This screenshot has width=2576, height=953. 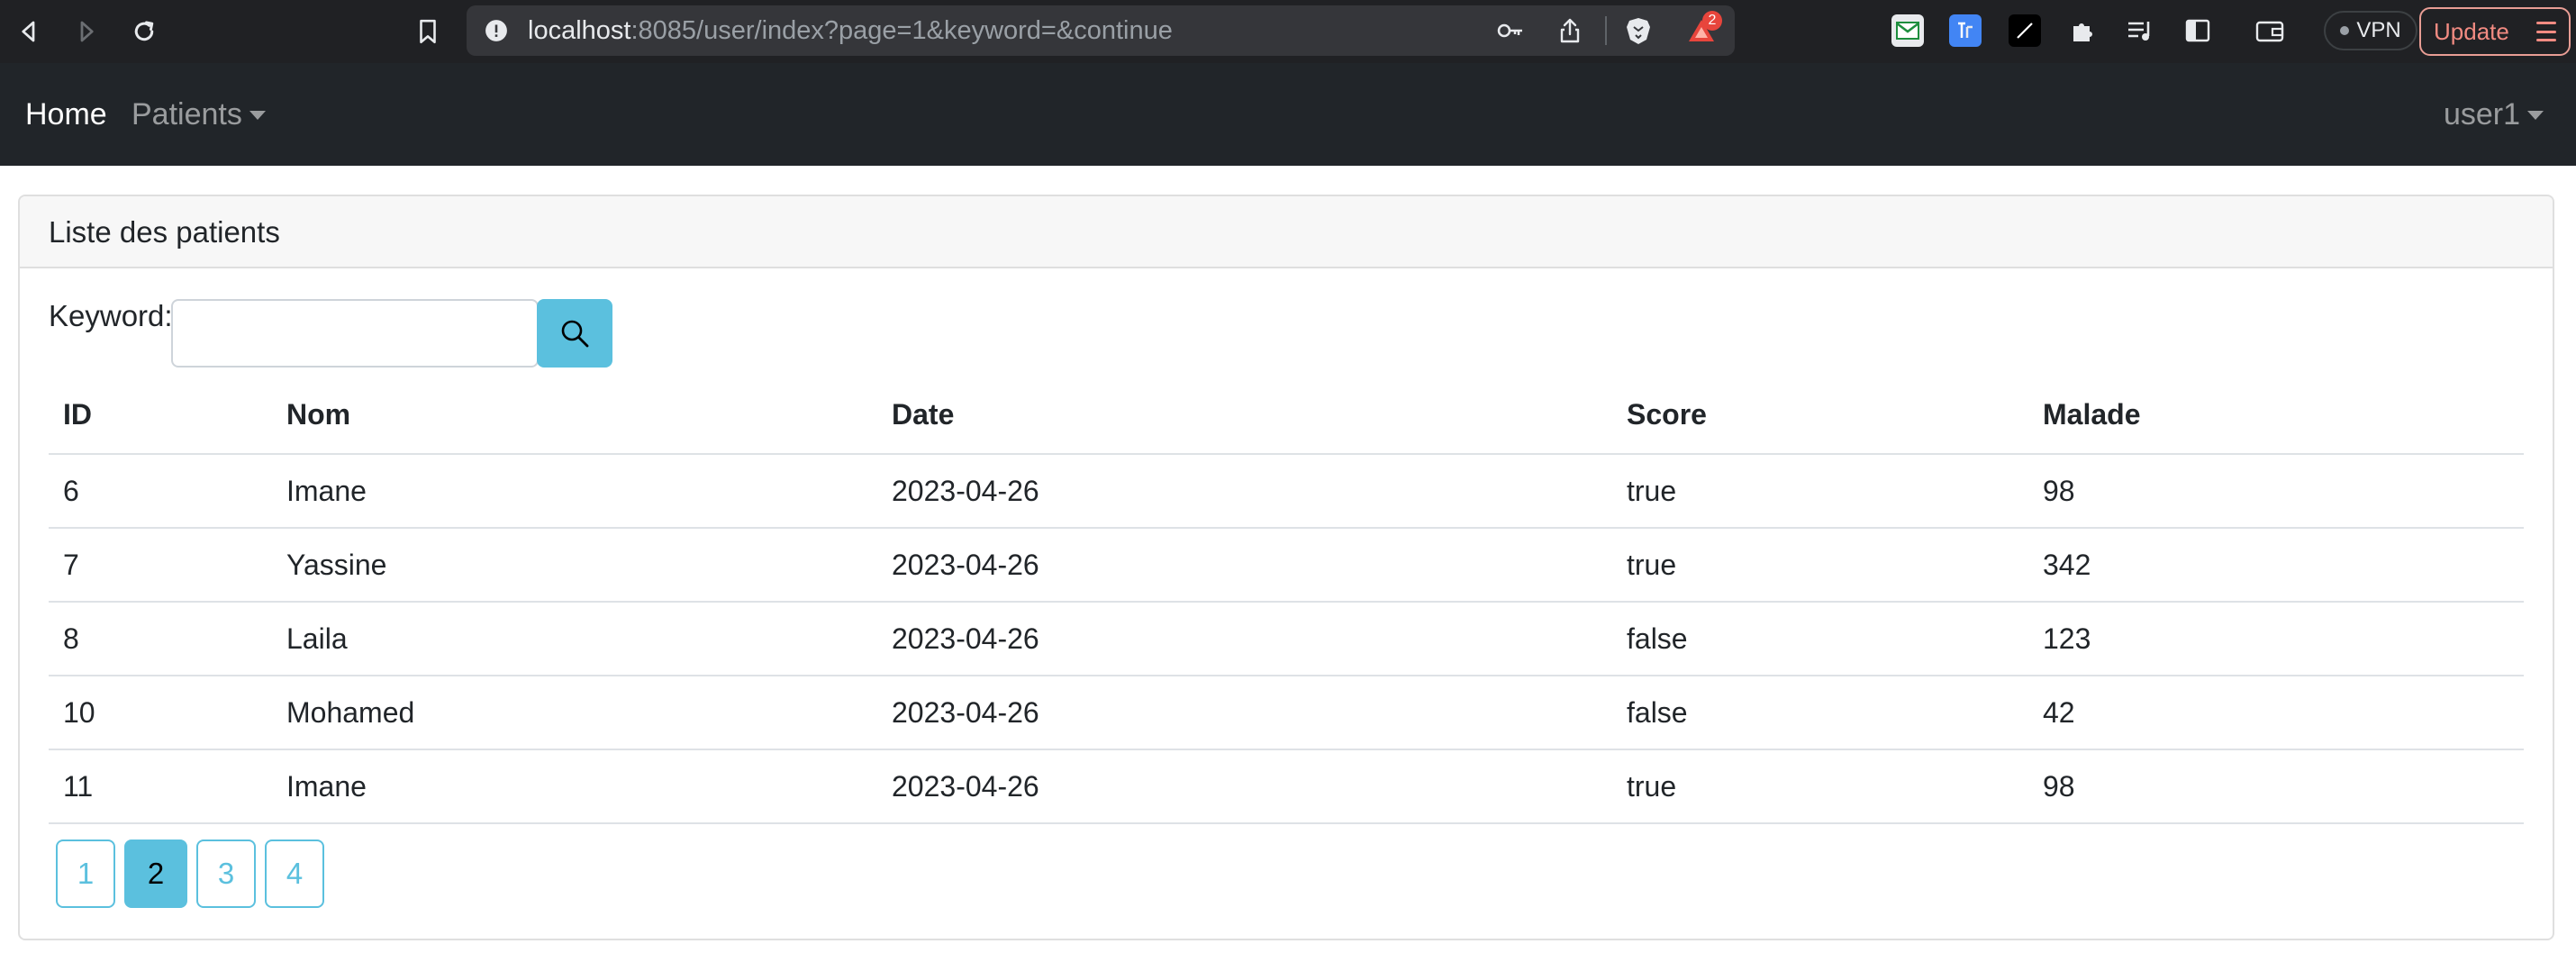 I want to click on nav-home-link: Home, so click(x=66, y=114).